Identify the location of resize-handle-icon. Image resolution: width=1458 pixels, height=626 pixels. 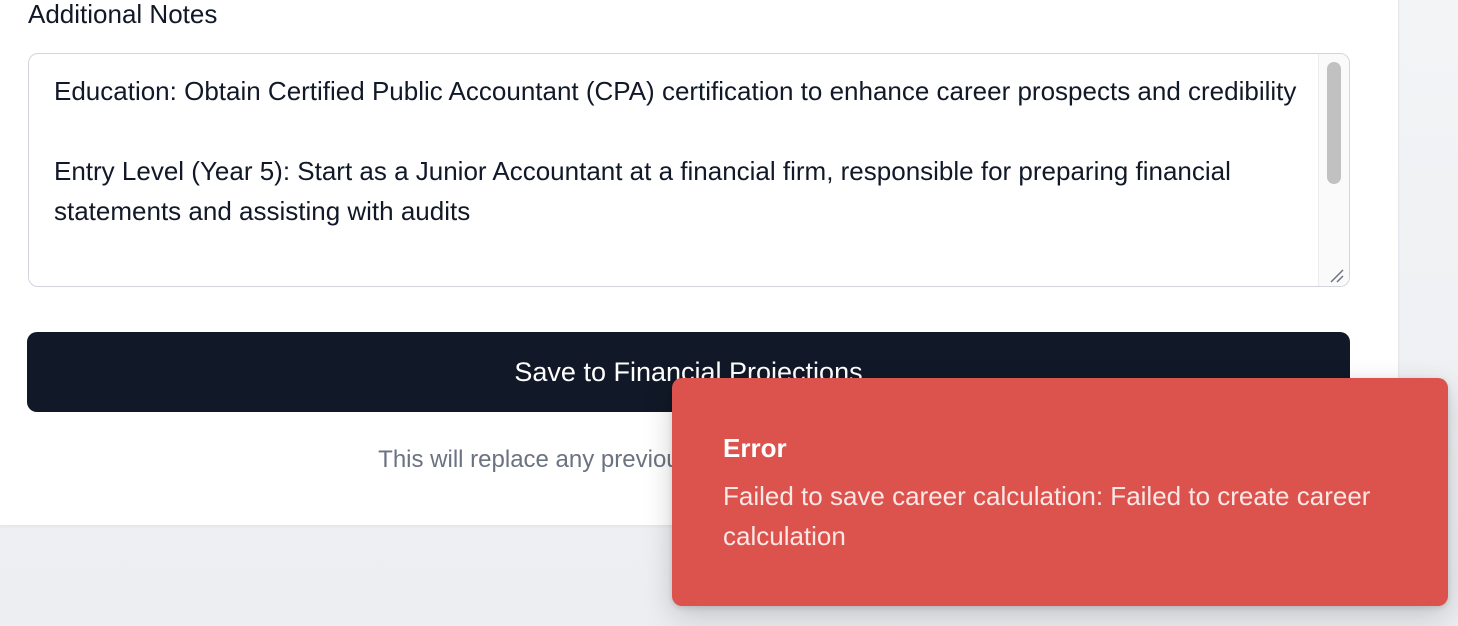
(1336, 275).